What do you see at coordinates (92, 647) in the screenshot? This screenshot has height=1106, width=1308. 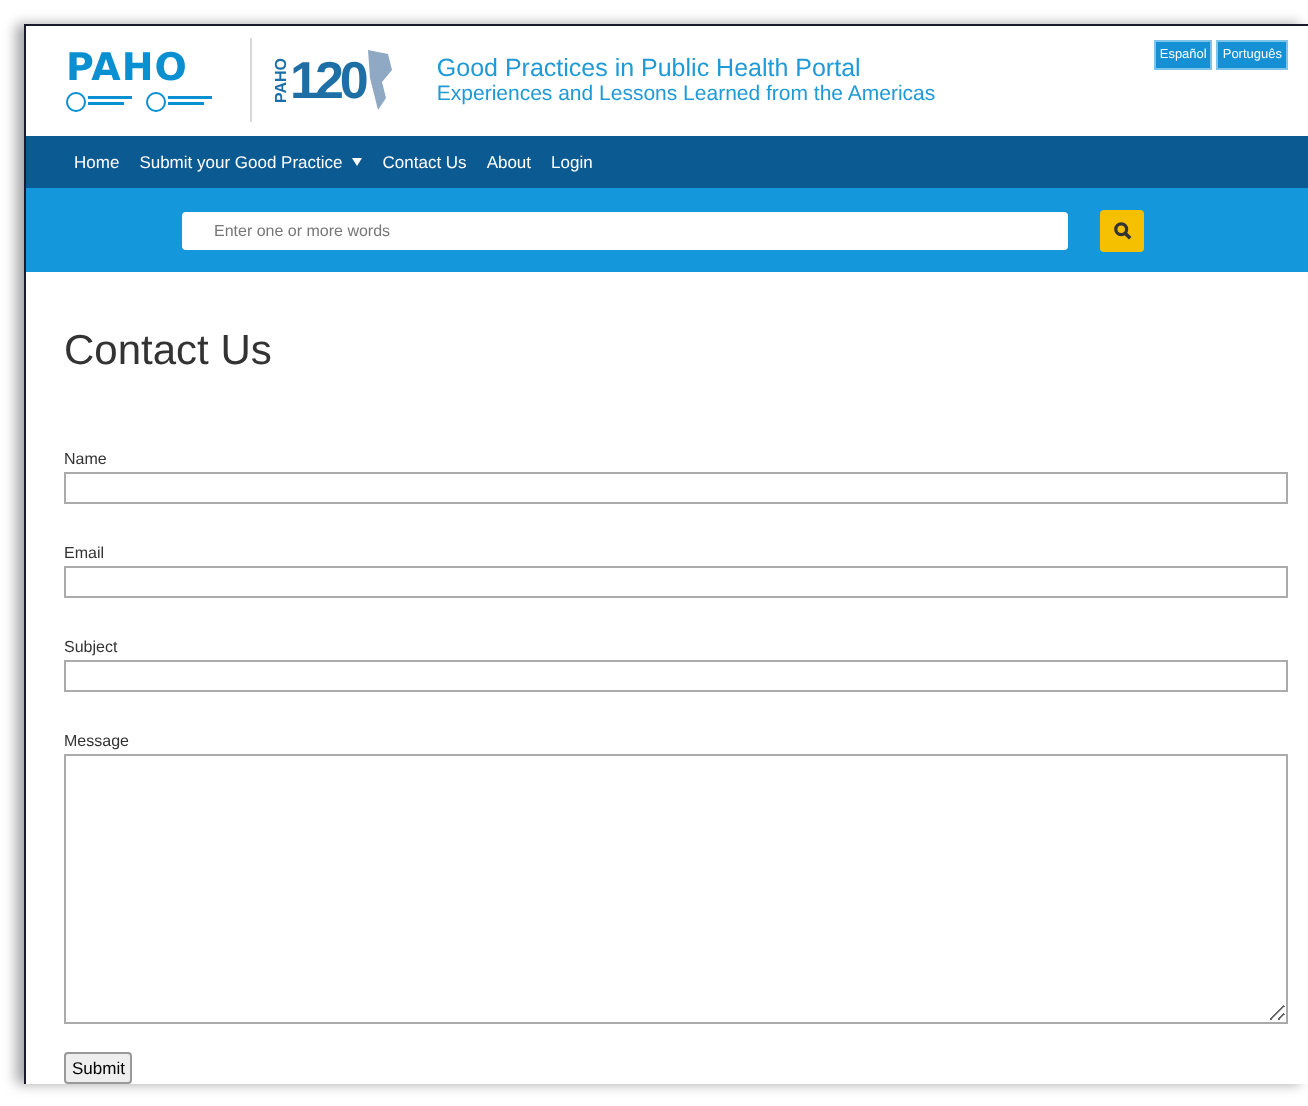 I see `field-label: Subject` at bounding box center [92, 647].